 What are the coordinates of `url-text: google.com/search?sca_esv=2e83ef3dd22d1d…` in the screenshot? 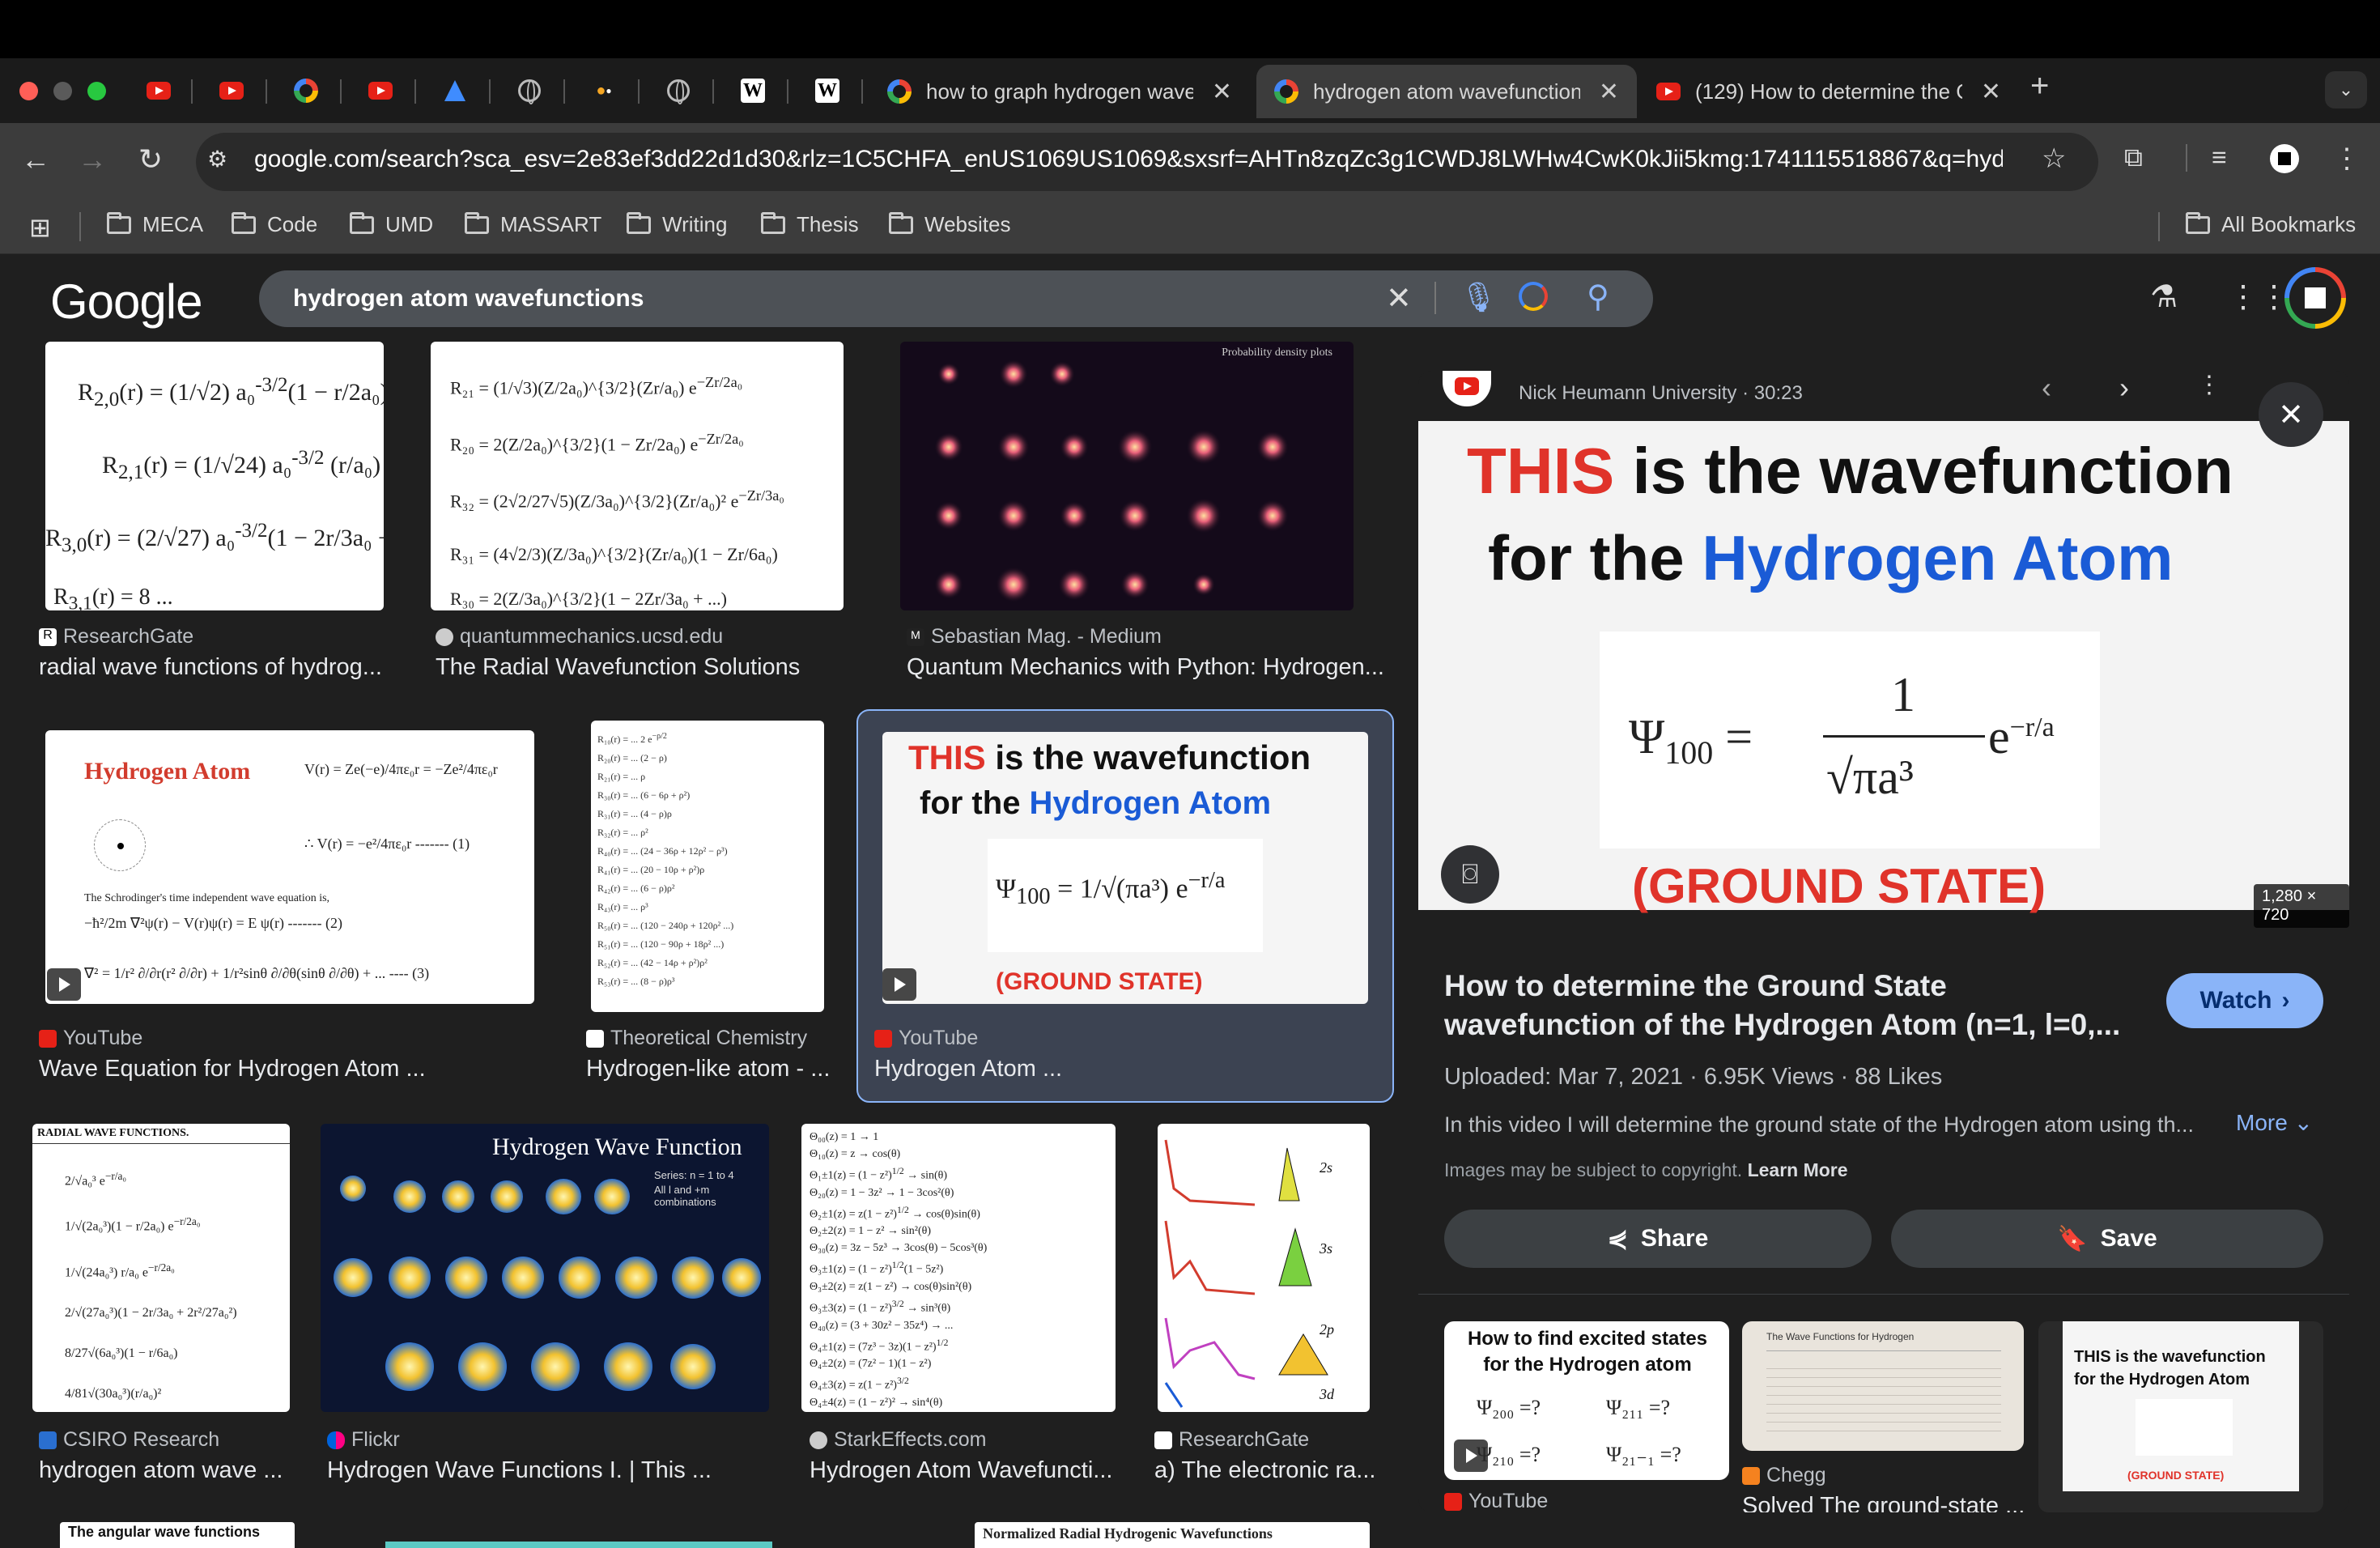 It's located at (1128, 159).